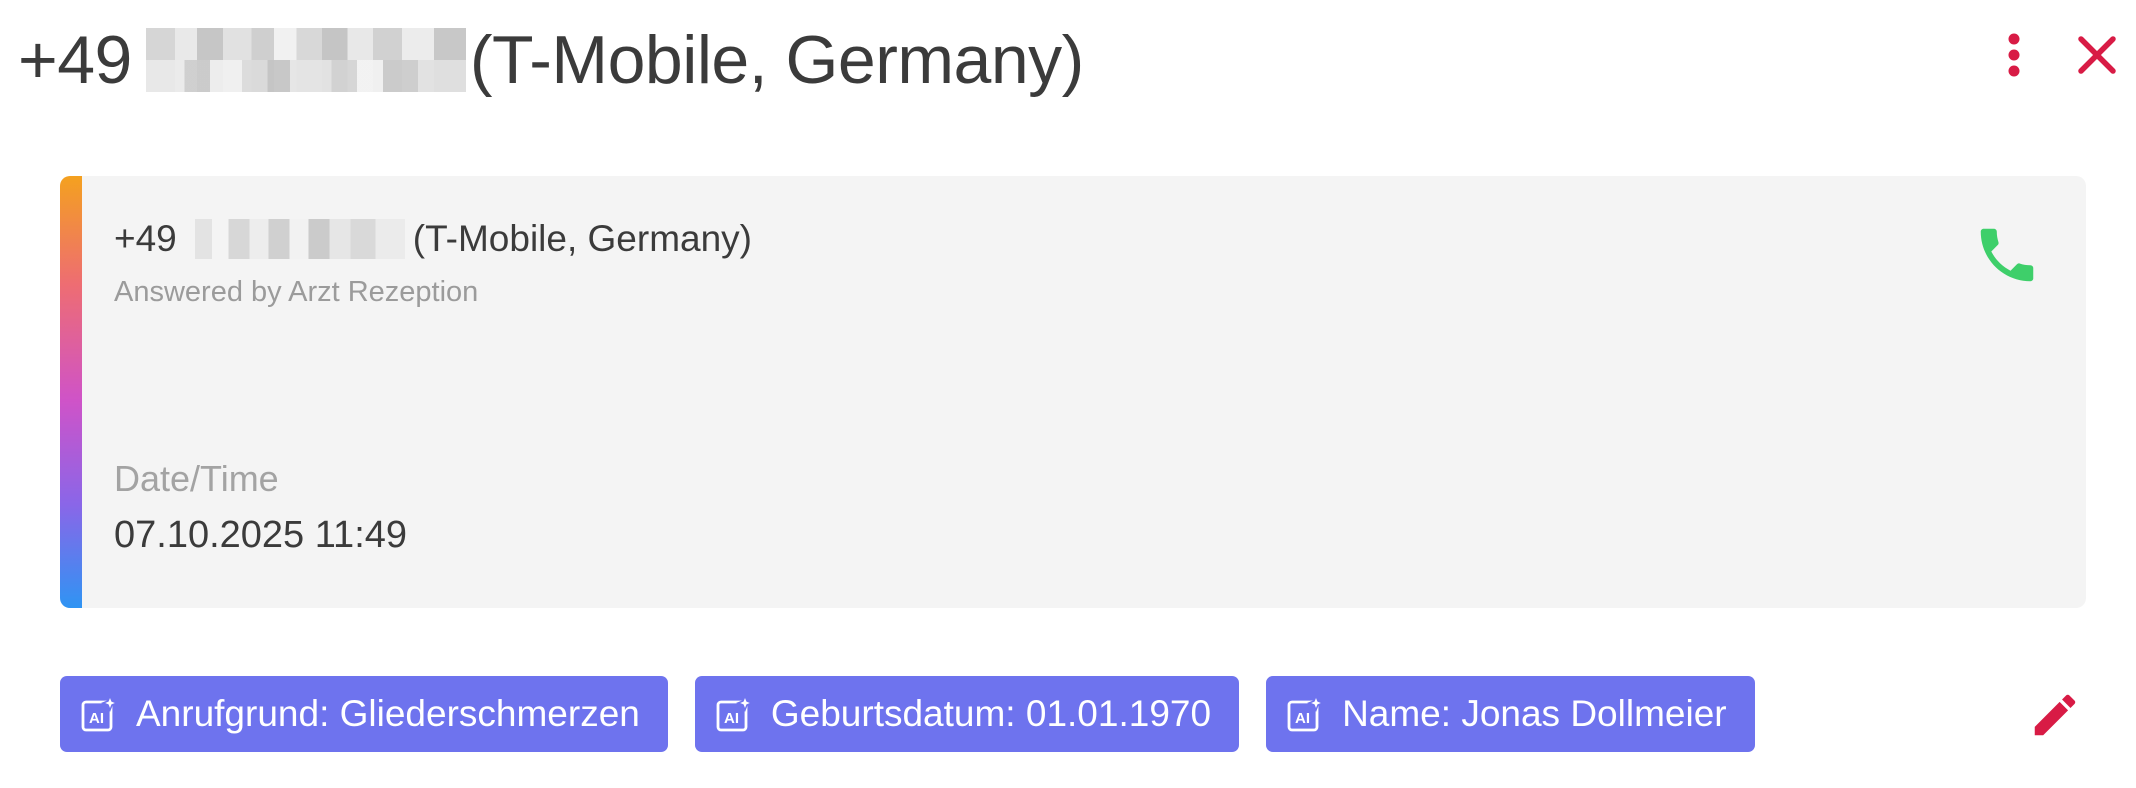 This screenshot has width=2136, height=788. Describe the element at coordinates (776, 60) in the screenshot. I see `title-carrier: (T-Mobile, Germany)` at that location.